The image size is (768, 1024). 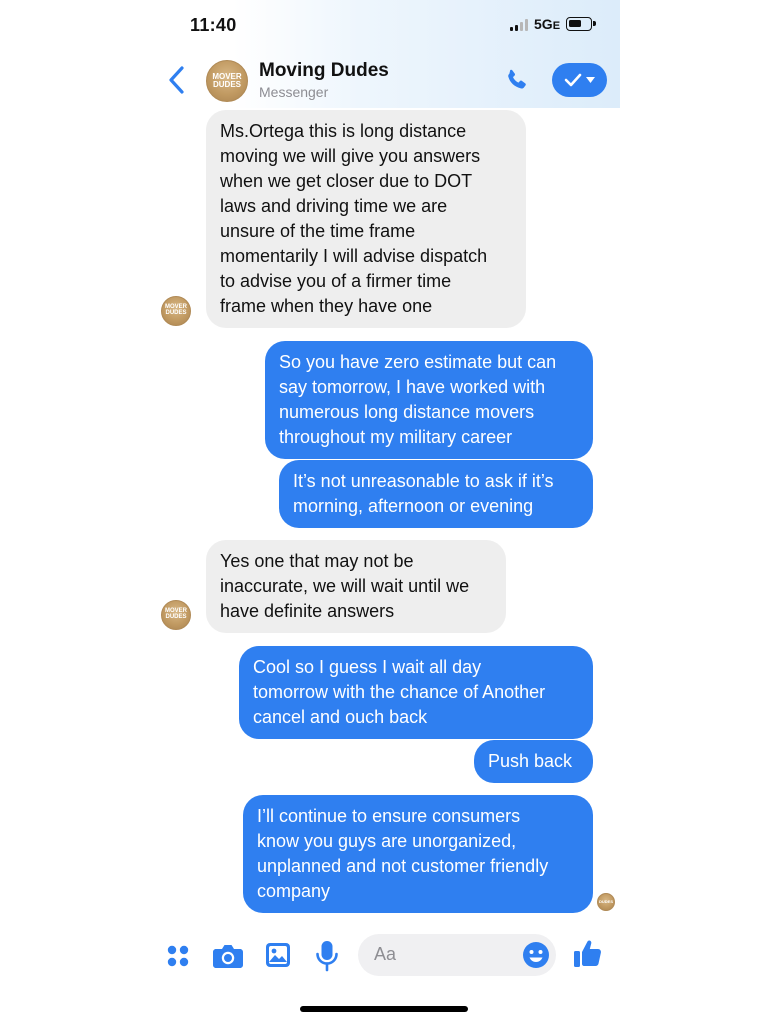 What do you see at coordinates (278, 955) in the screenshot?
I see `image-icon` at bounding box center [278, 955].